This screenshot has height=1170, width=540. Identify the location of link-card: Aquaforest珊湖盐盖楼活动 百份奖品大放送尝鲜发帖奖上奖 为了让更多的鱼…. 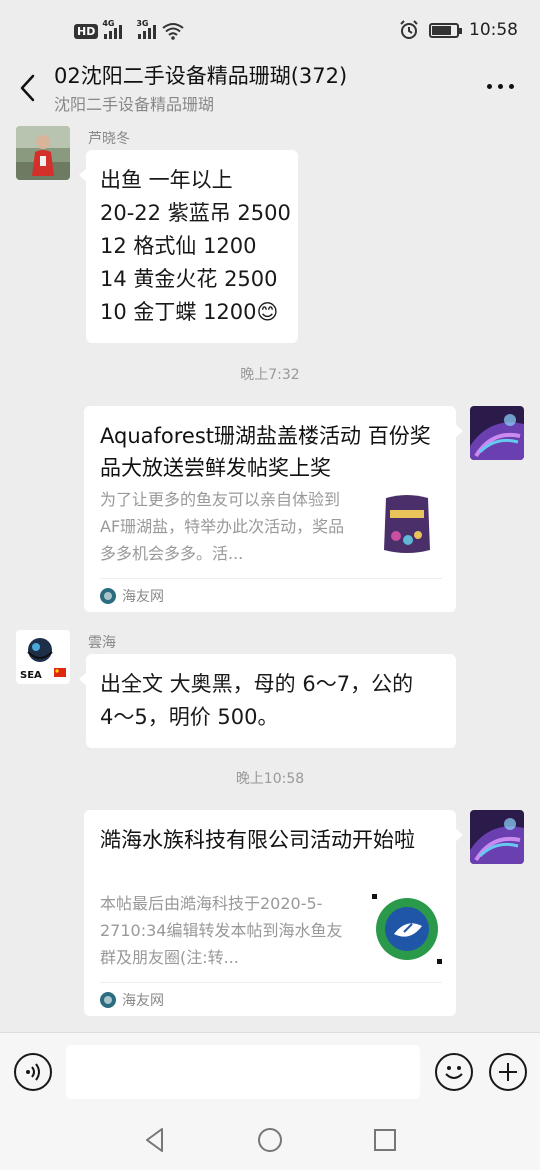
(273, 509).